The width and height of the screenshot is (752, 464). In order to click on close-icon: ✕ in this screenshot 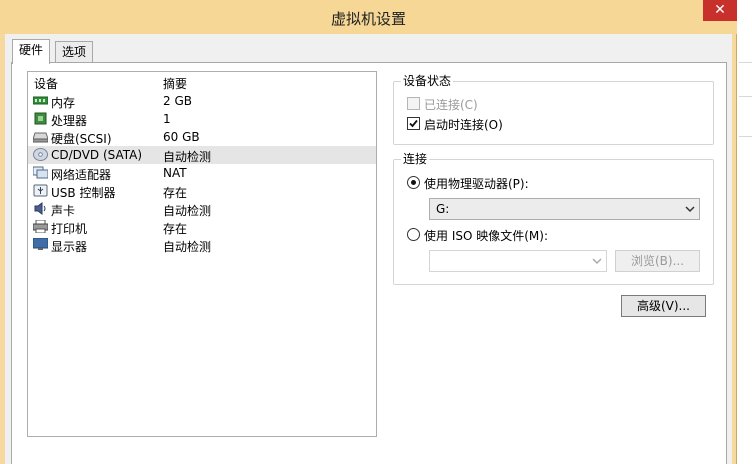, I will do `click(720, 10)`.